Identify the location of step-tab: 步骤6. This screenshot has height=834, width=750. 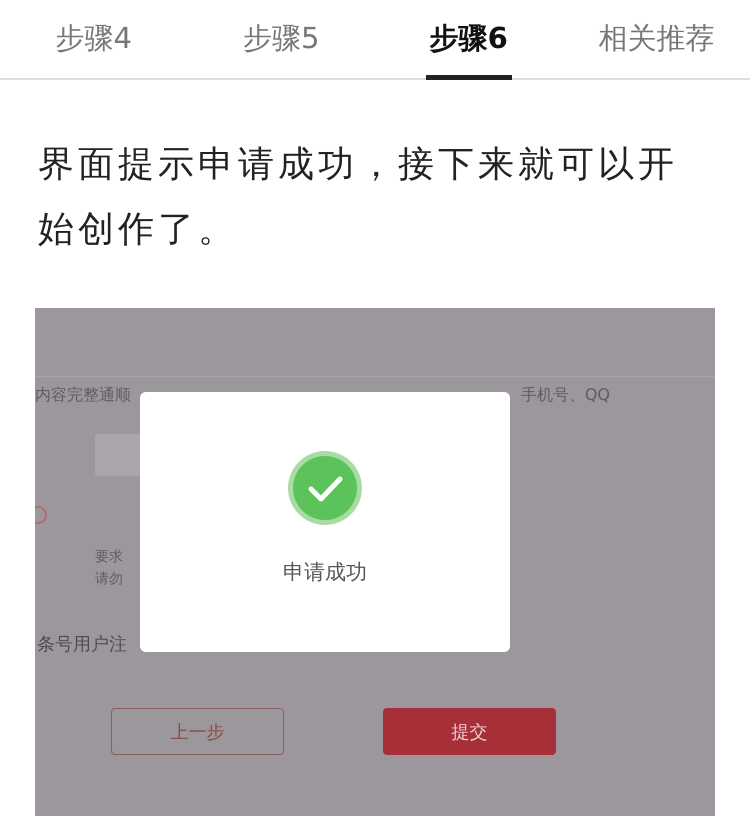
(468, 39).